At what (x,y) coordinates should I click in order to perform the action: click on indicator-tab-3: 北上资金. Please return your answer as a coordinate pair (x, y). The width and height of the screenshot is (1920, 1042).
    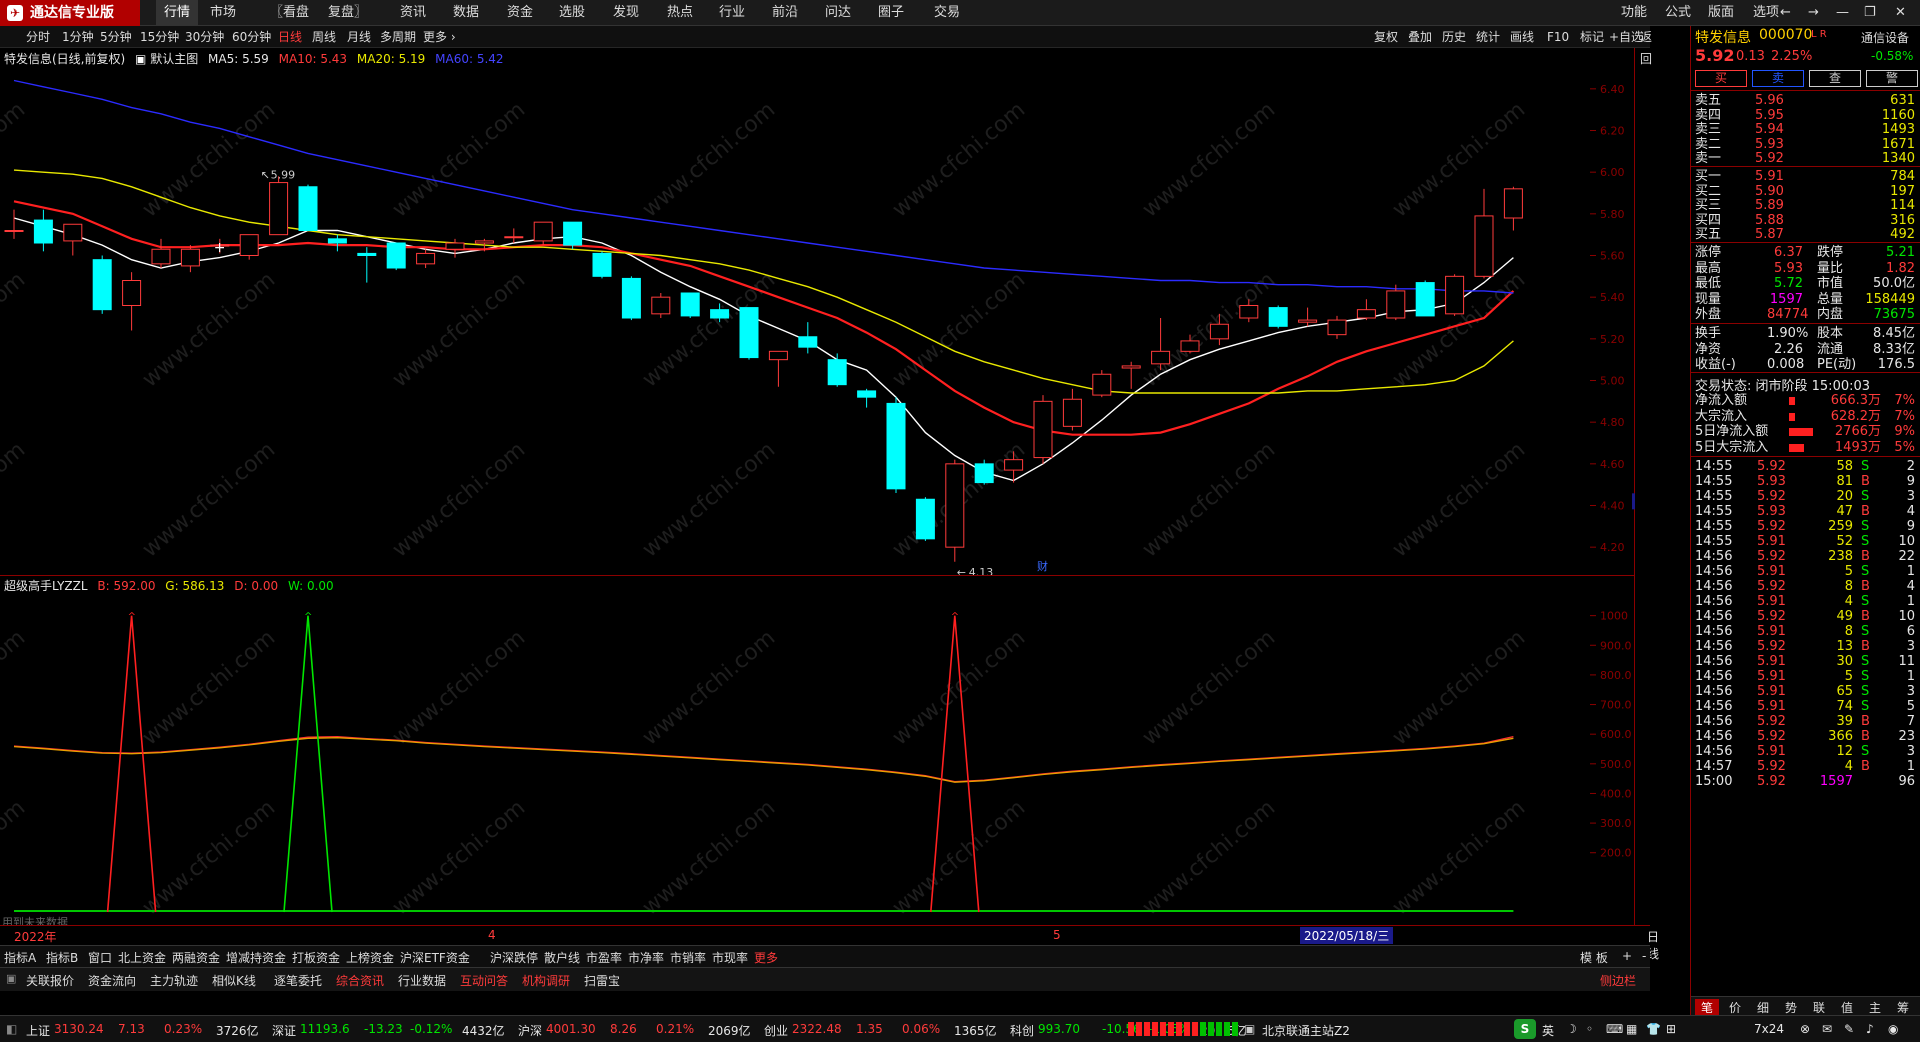
    Looking at the image, I should click on (142, 957).